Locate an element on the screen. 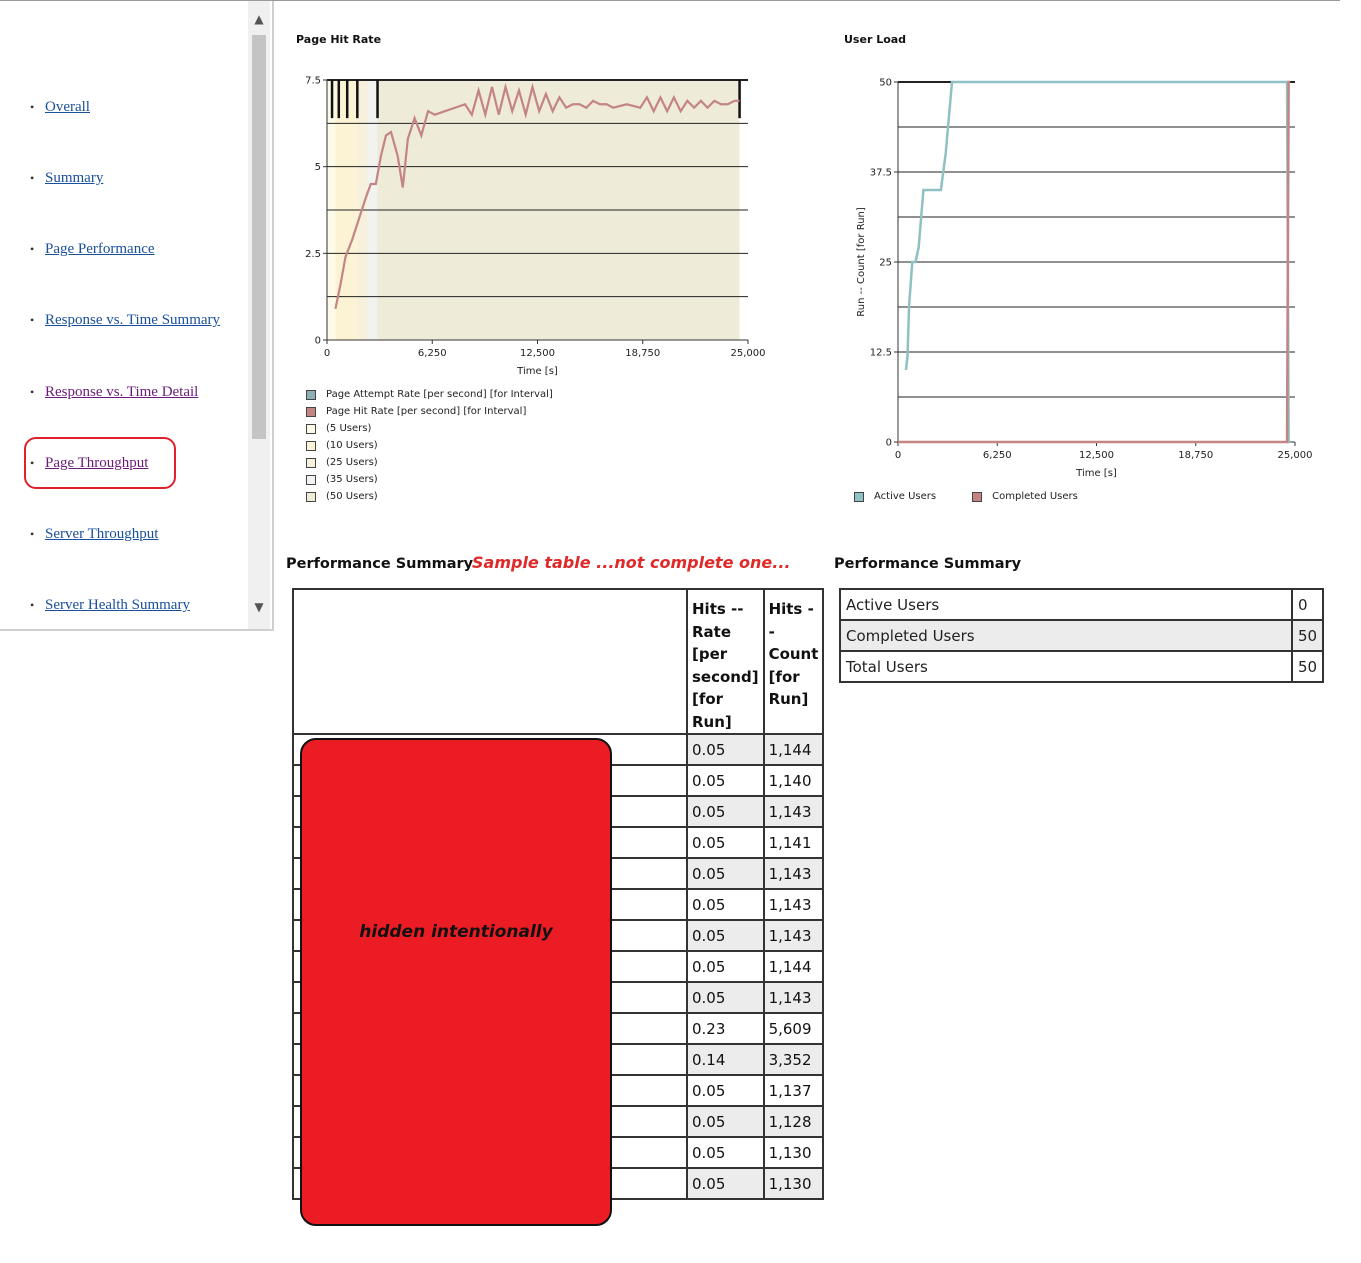 This screenshot has height=1263, width=1361. scroll-up-icon: ▲ is located at coordinates (259, 19).